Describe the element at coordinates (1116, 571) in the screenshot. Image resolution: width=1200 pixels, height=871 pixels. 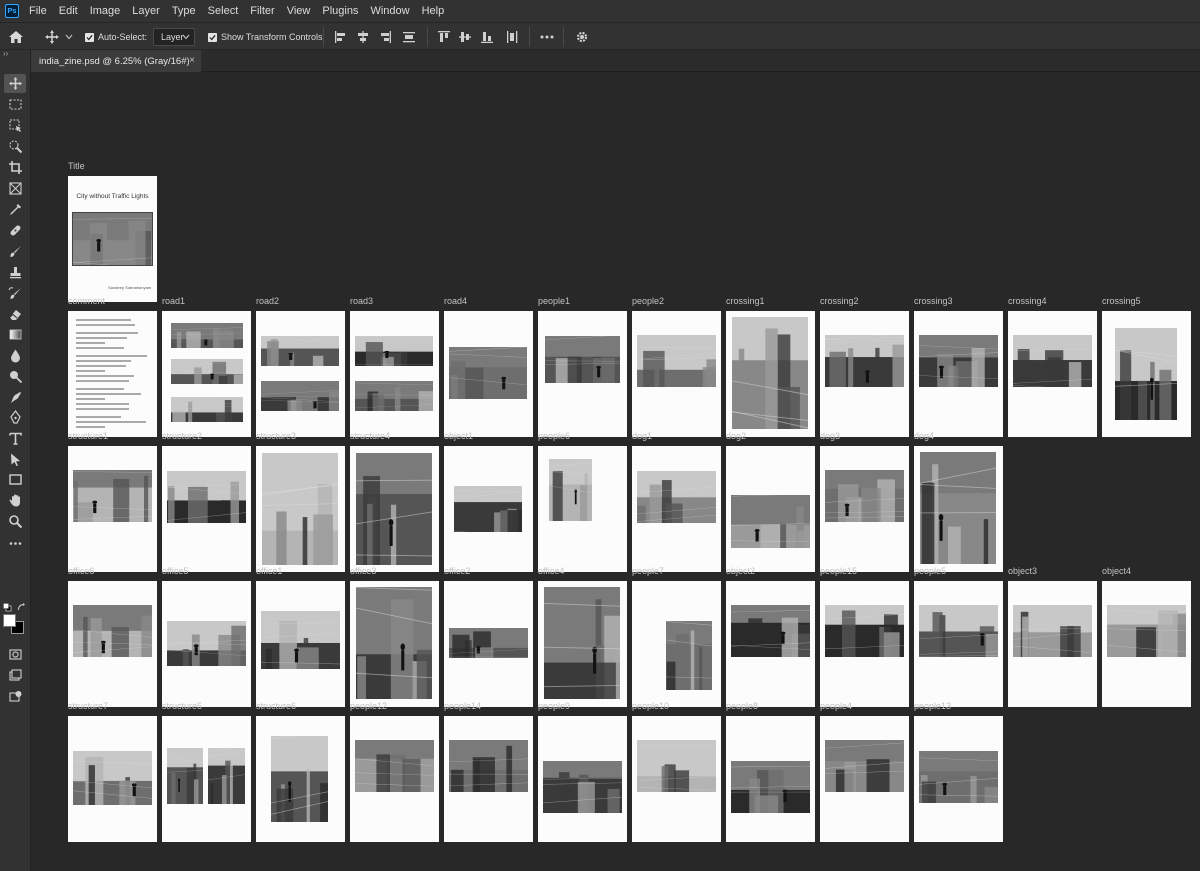
I see `artboard-label: object4` at that location.